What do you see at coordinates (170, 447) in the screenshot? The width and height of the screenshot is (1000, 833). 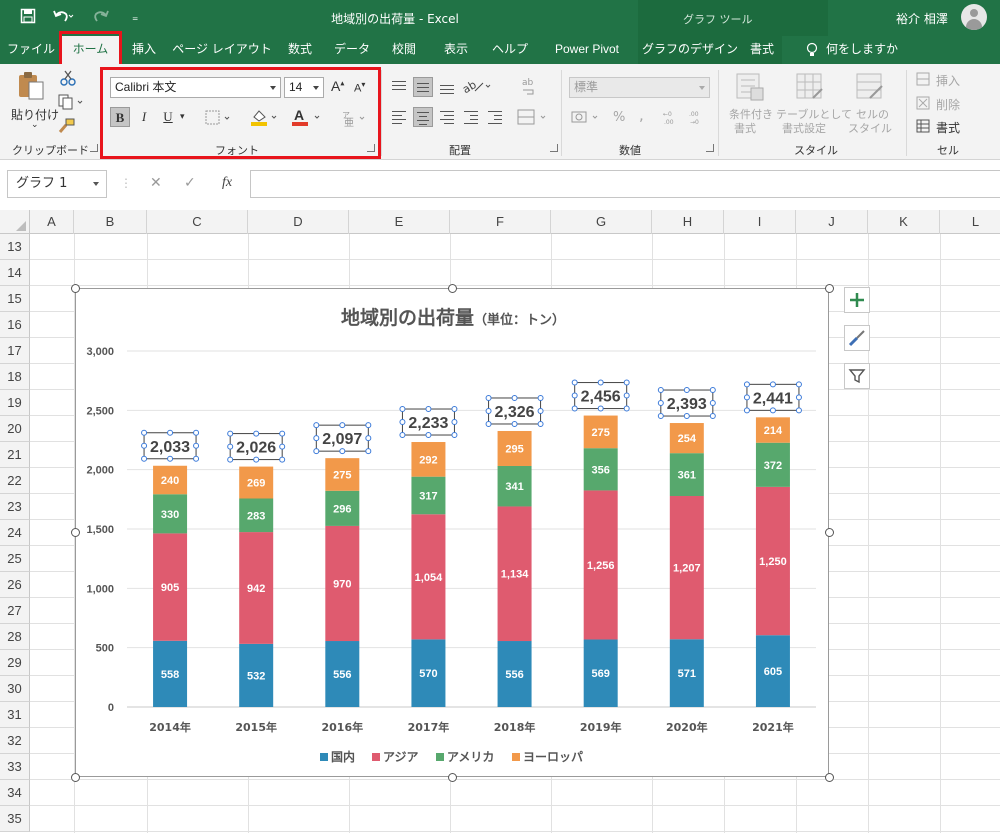 I see `total-label: 2,033` at bounding box center [170, 447].